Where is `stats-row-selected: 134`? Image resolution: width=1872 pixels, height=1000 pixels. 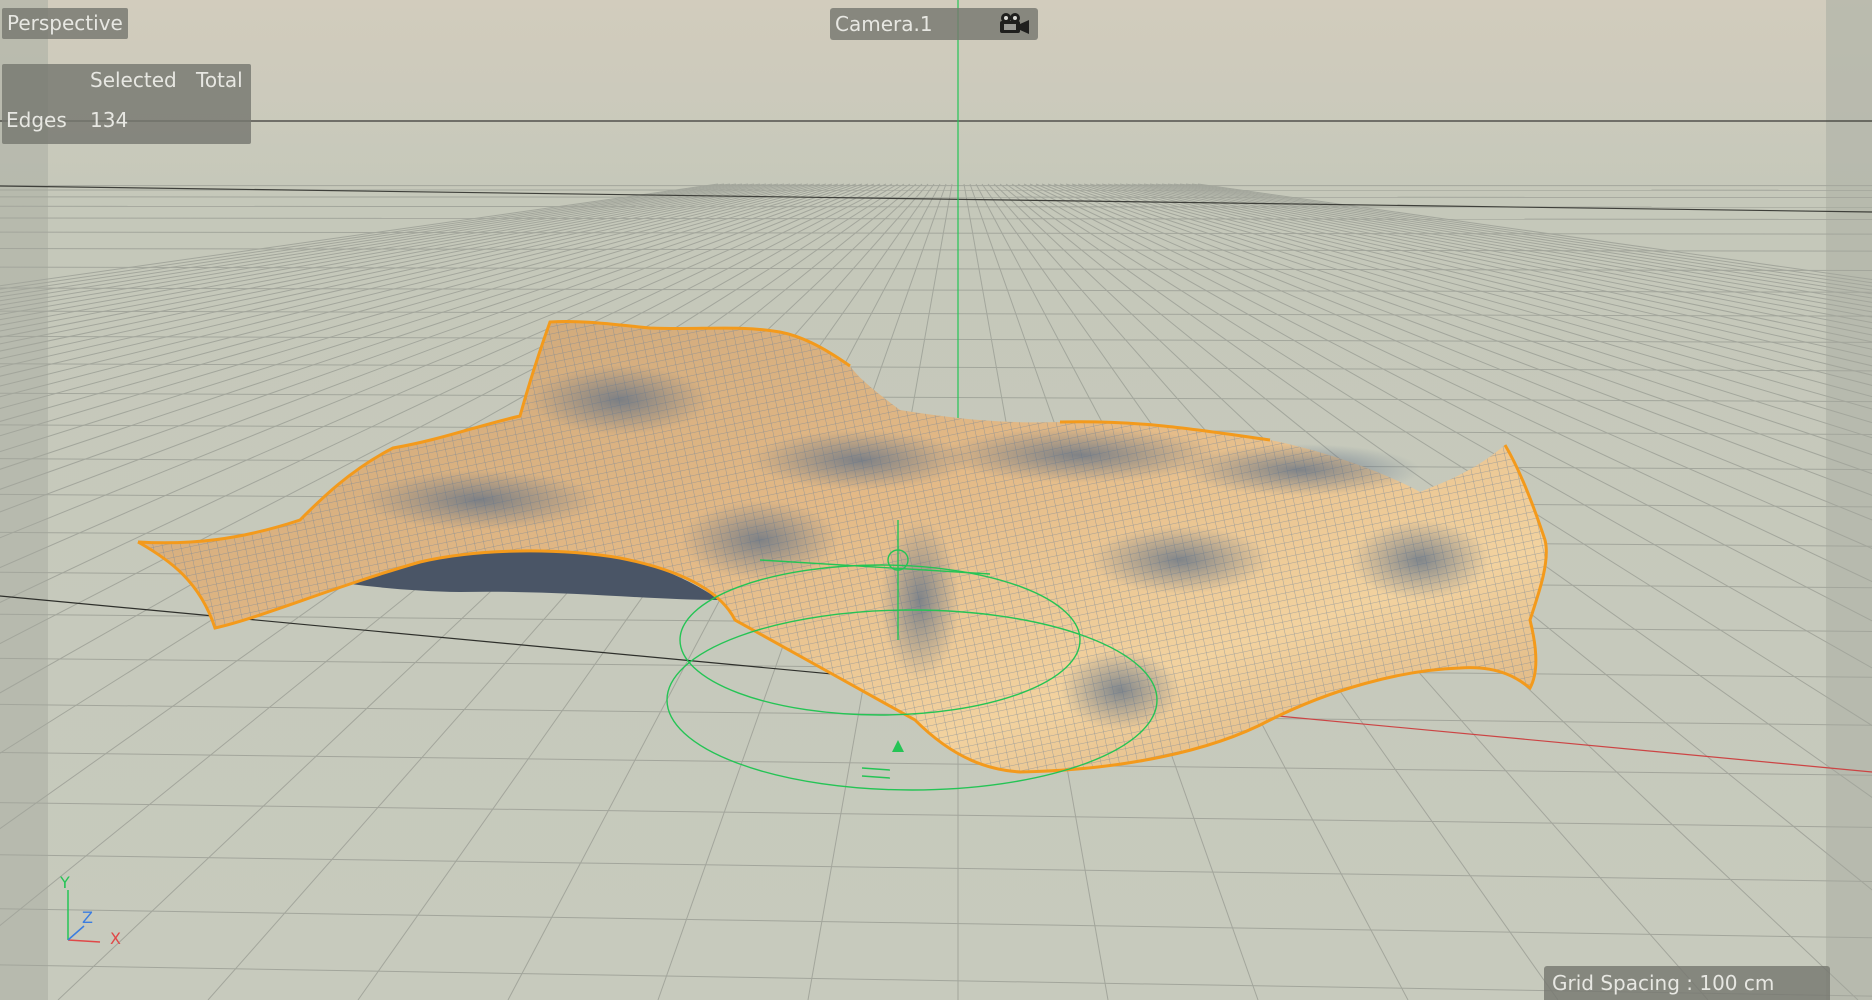 stats-row-selected: 134 is located at coordinates (109, 120).